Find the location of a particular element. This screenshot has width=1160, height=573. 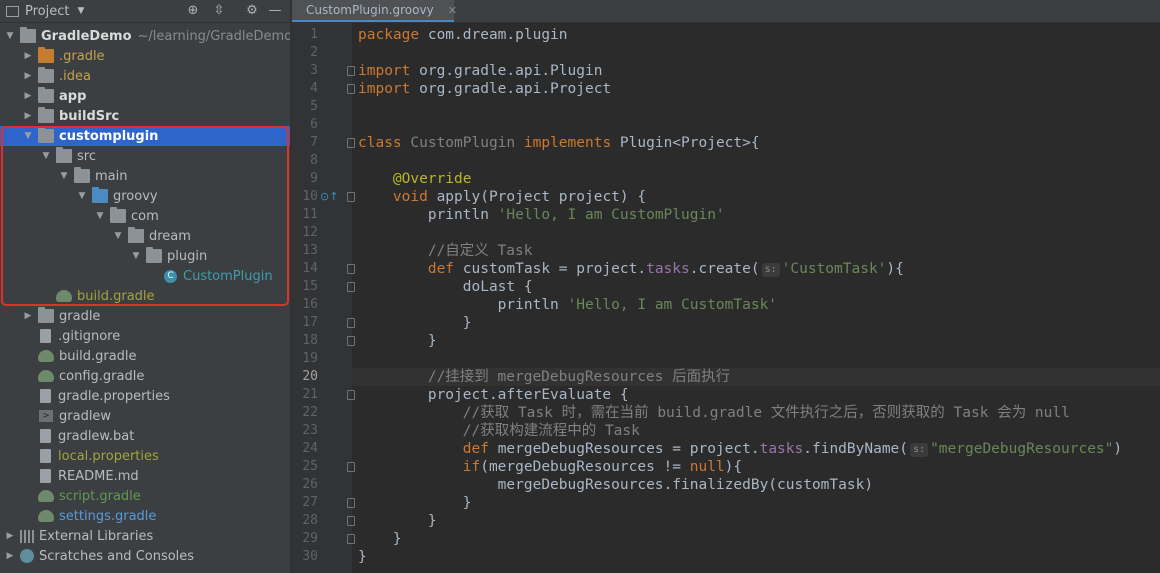

tree-item-label: build.gradle is located at coordinates (116, 296).